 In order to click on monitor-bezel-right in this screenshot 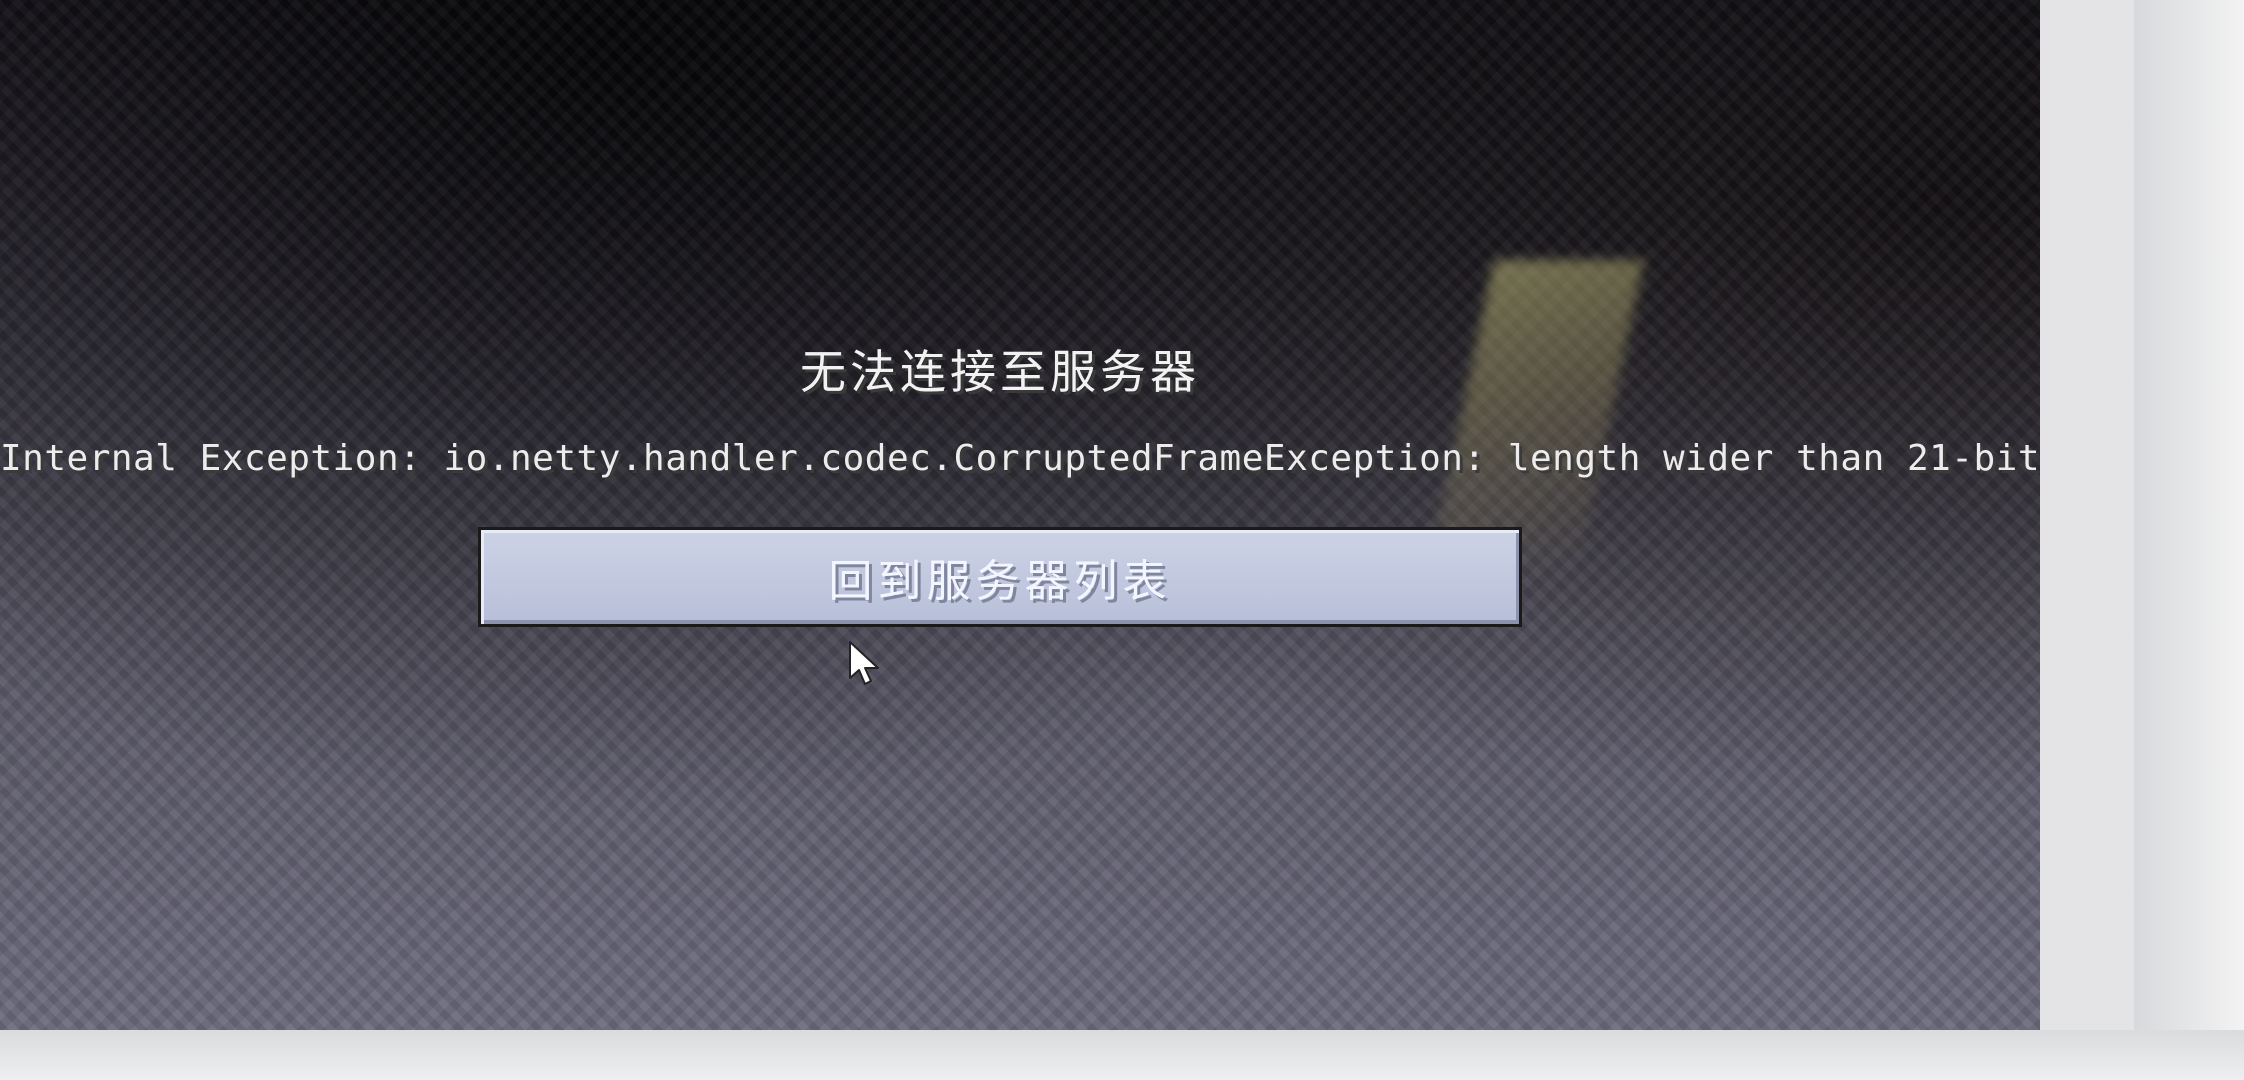, I will do `click(2189, 540)`.